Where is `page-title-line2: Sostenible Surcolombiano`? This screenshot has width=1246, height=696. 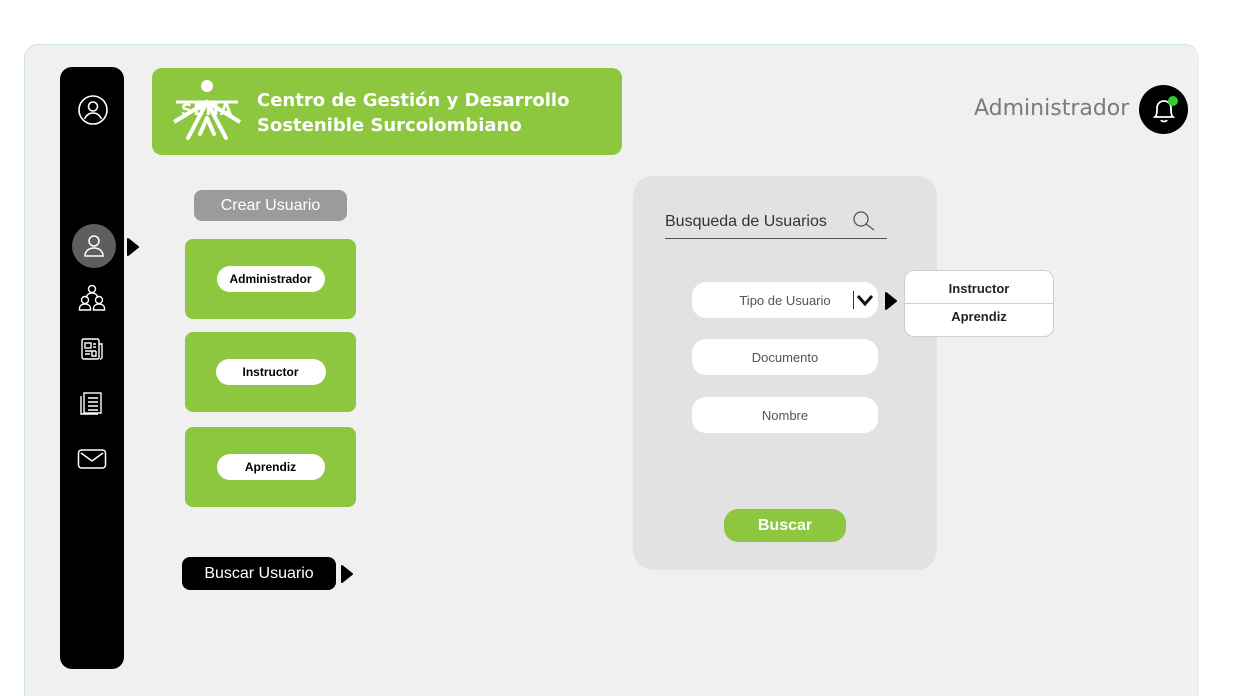 page-title-line2: Sostenible Surcolombiano is located at coordinates (389, 125).